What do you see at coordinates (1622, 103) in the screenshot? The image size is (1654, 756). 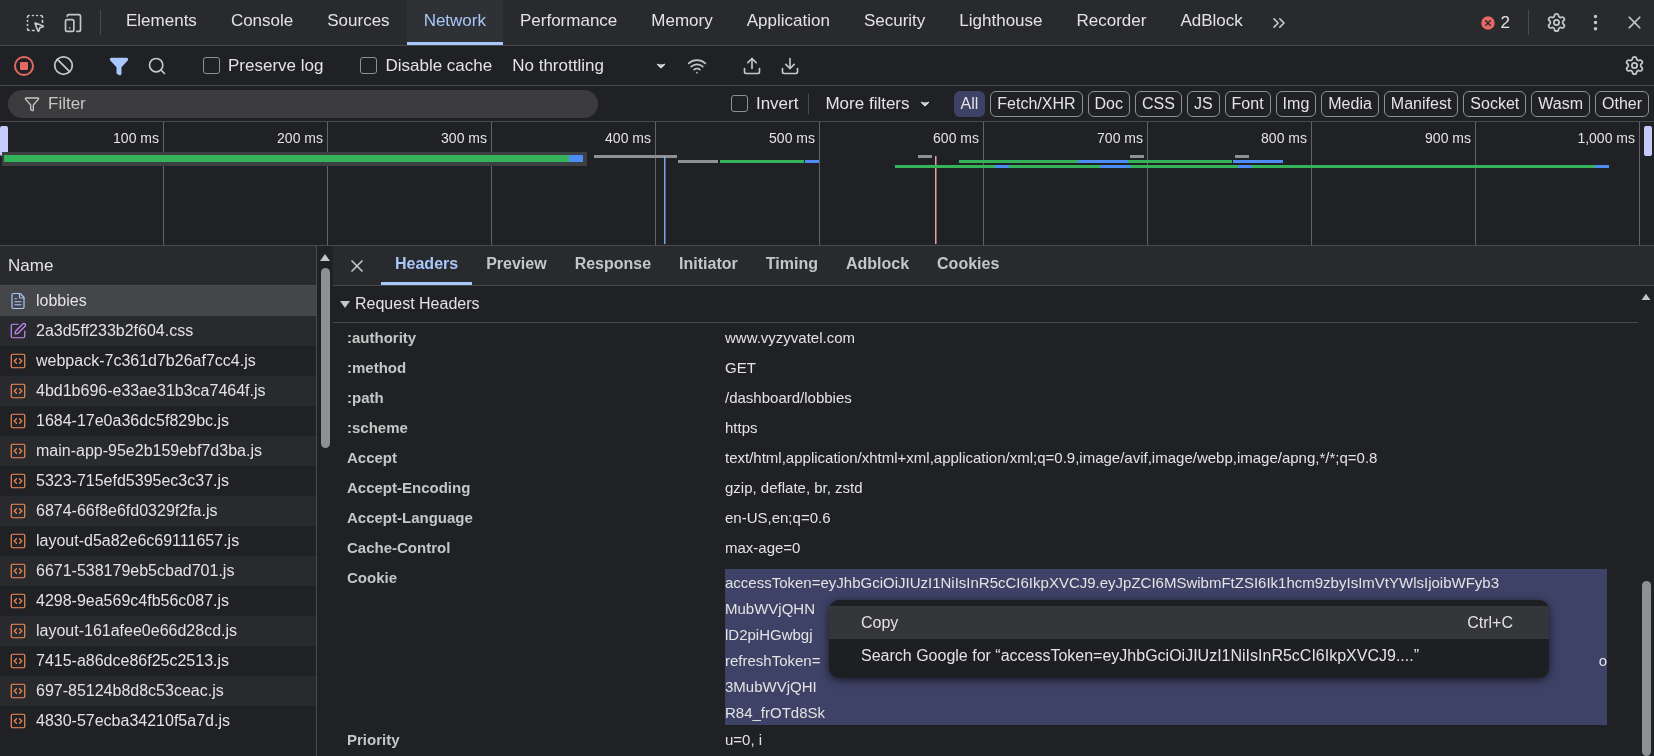 I see `type-filter-button: Other` at bounding box center [1622, 103].